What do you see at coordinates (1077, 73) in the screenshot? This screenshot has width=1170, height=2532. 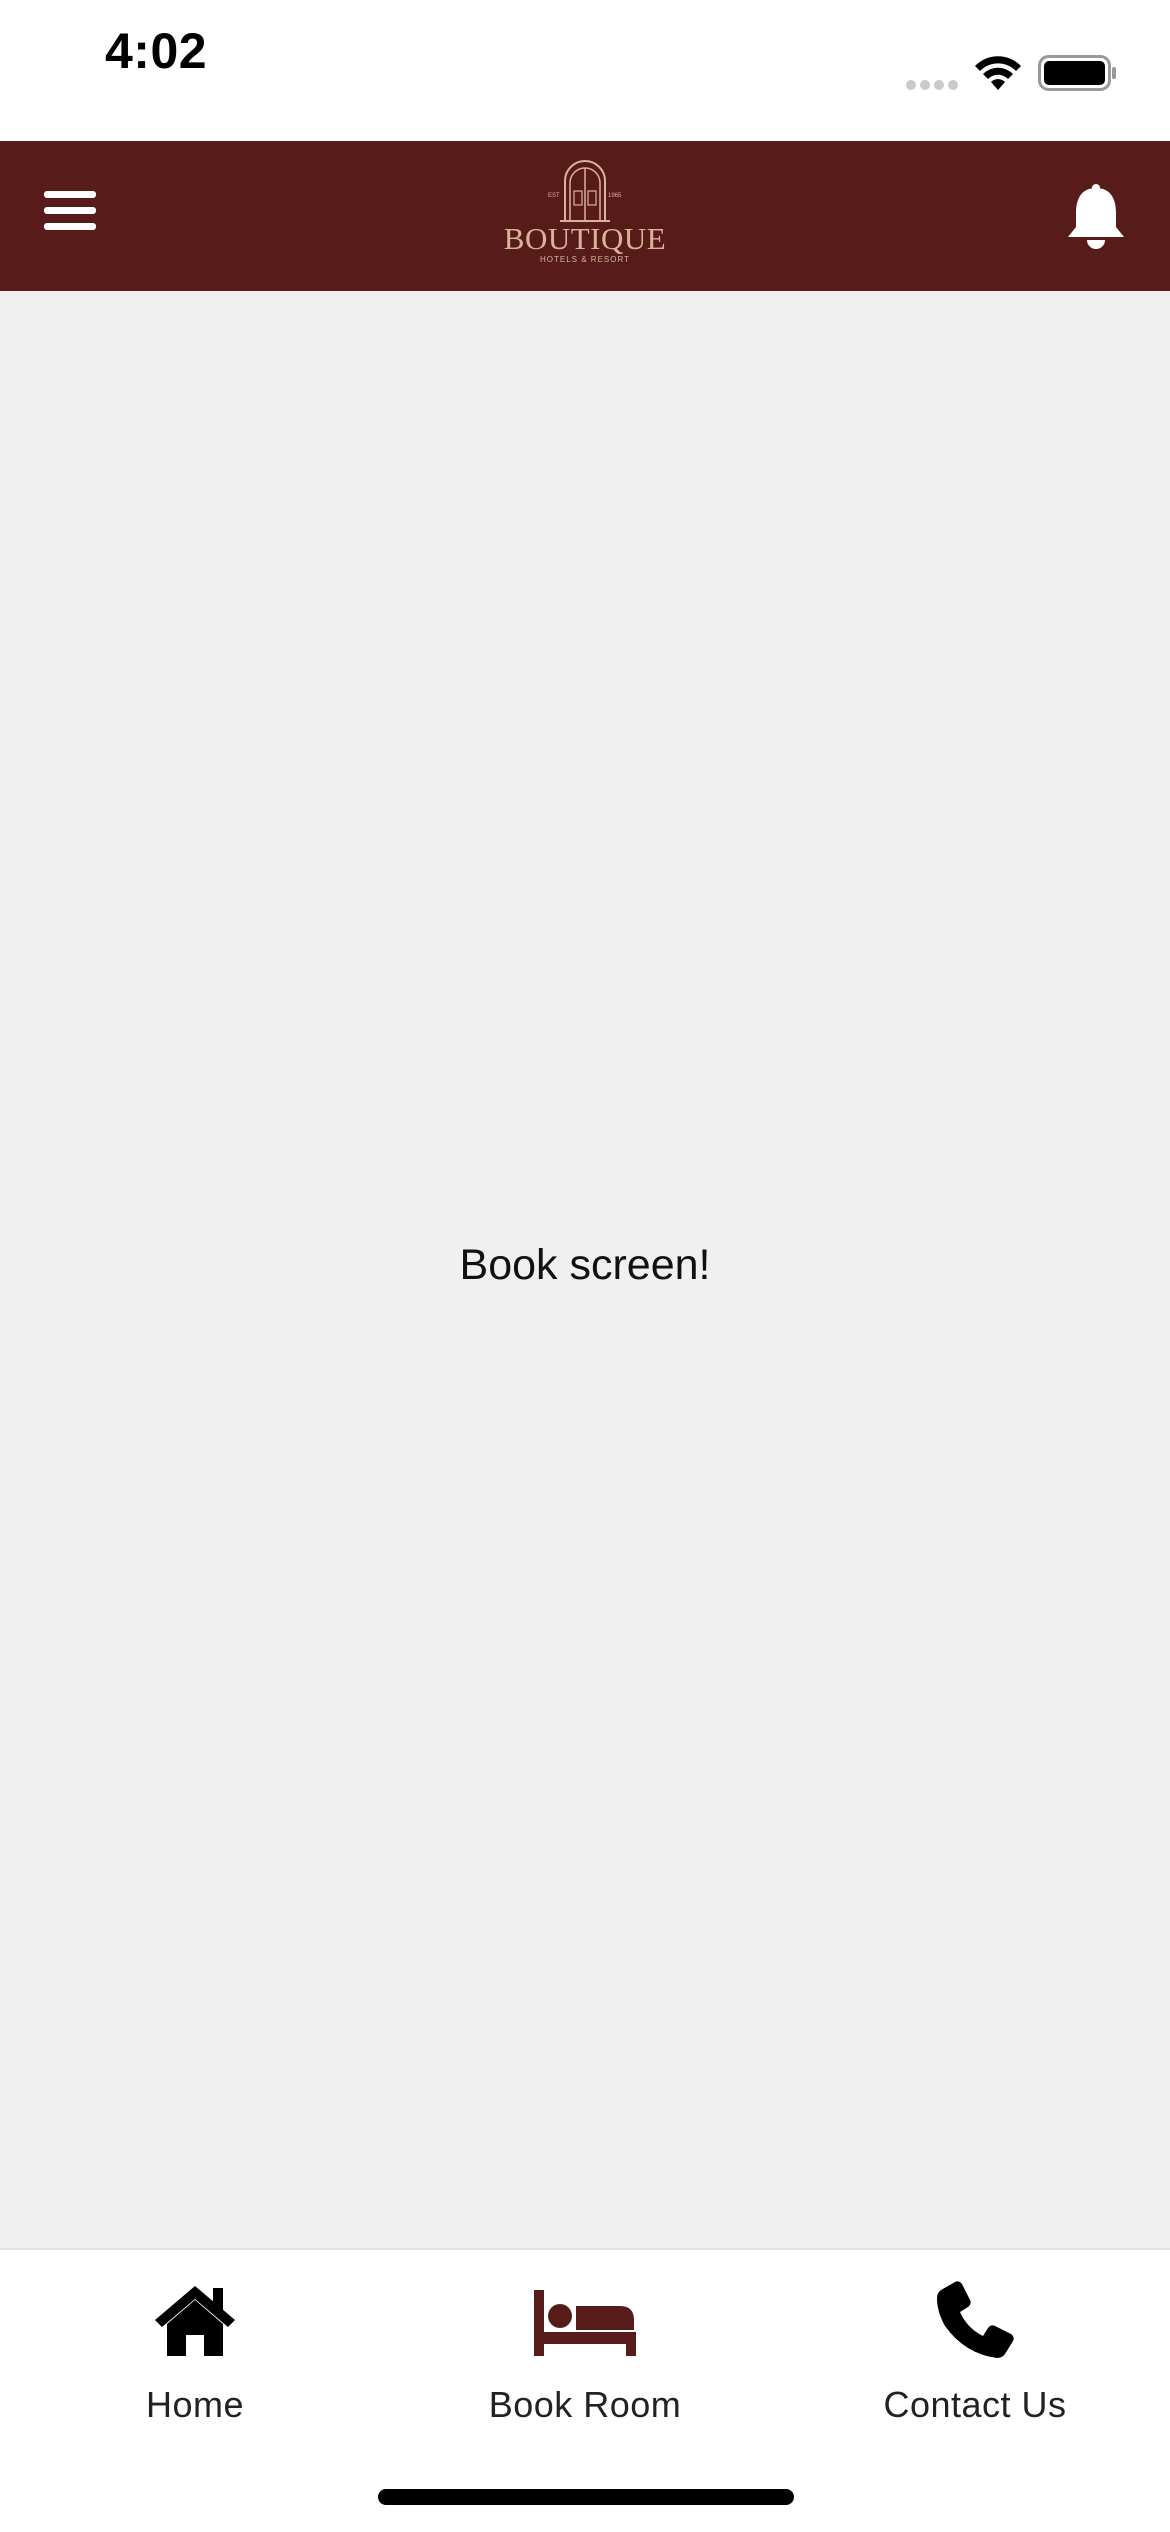 I see `battery-icon` at bounding box center [1077, 73].